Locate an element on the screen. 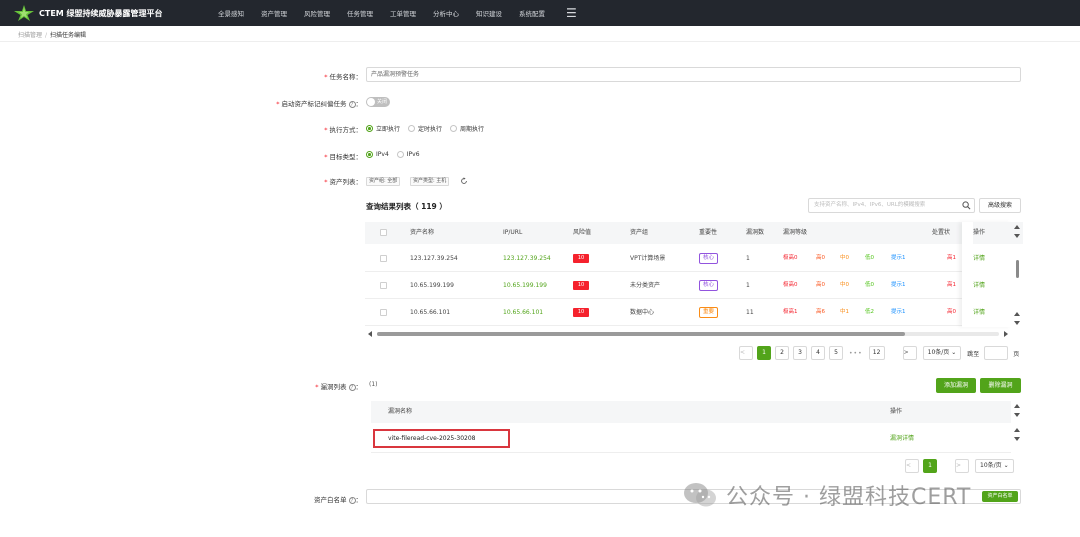 This screenshot has width=1080, height=537. page-size-value: 10条/页 is located at coordinates (991, 465).